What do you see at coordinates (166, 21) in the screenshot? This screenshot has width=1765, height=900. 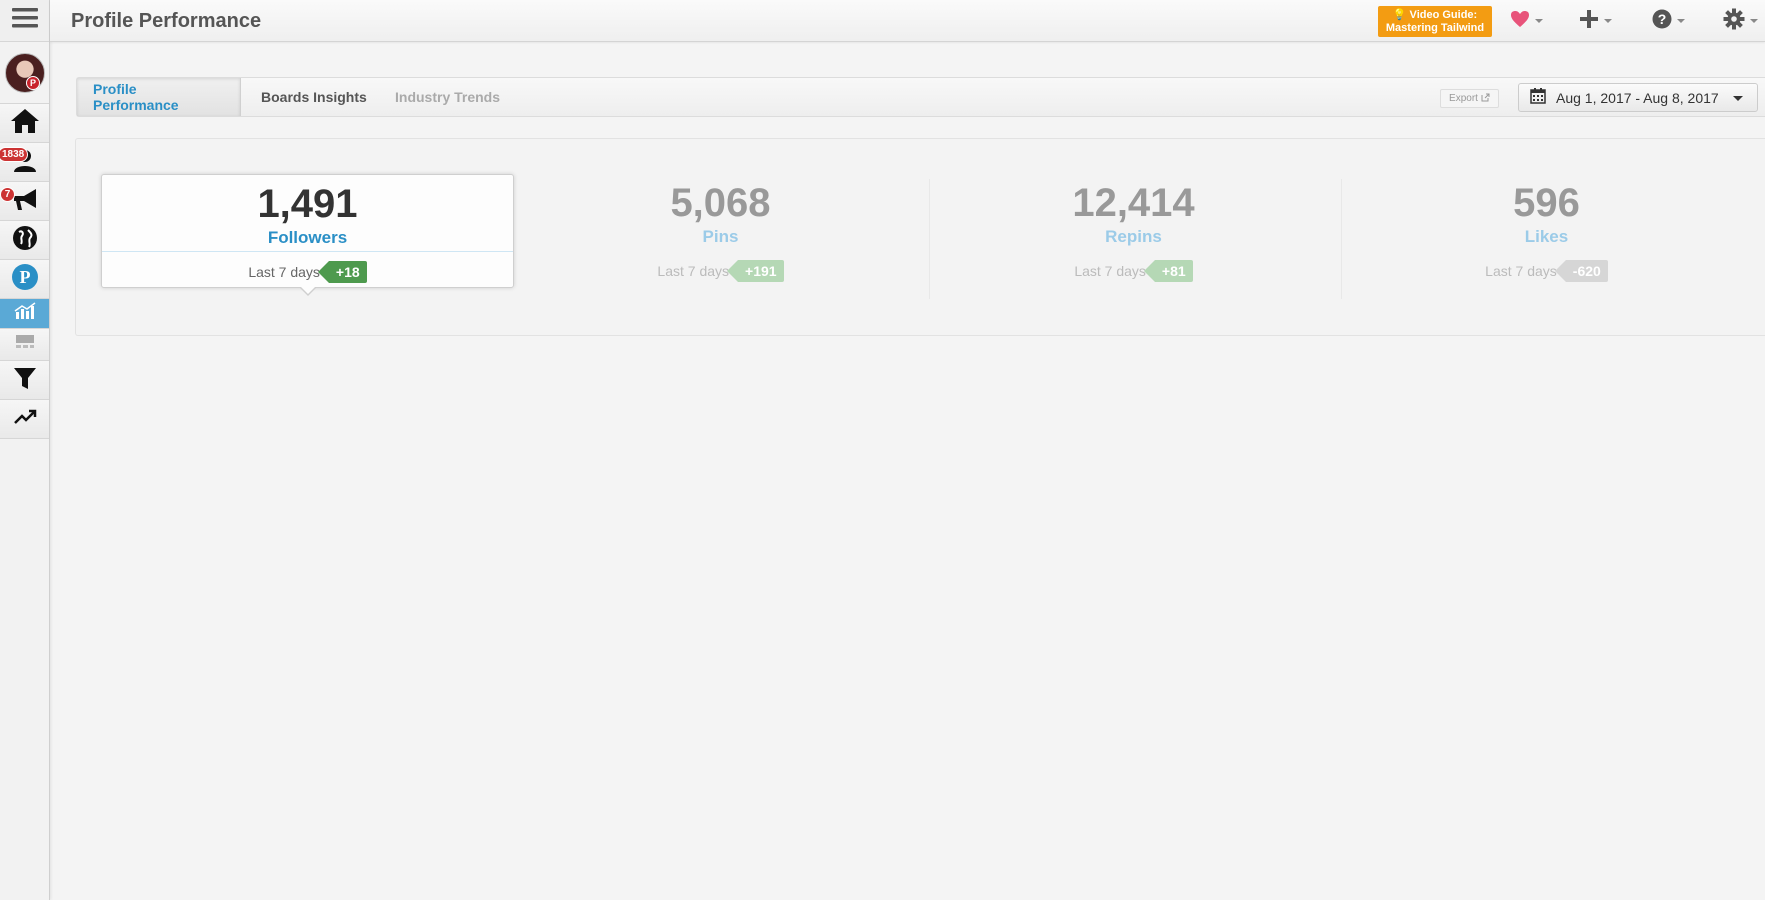 I see `page-title: Profile Performance` at bounding box center [166, 21].